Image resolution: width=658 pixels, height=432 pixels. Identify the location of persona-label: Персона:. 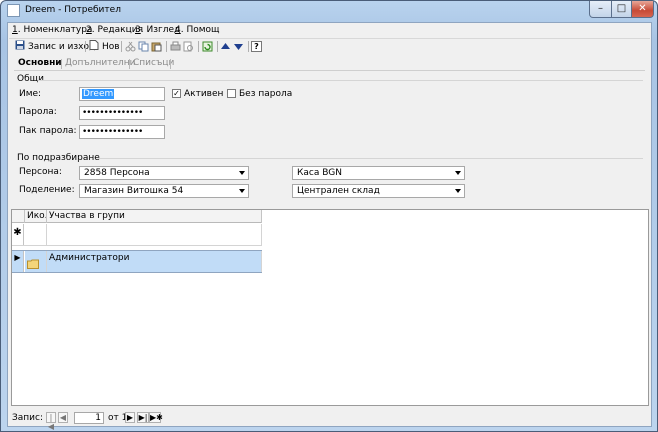
(40, 172).